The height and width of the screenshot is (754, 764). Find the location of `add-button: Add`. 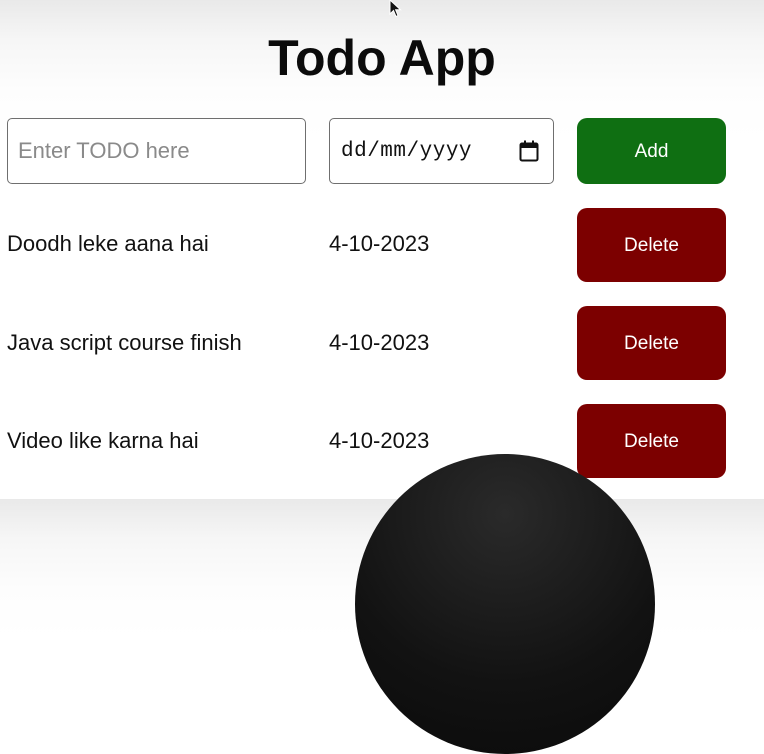

add-button: Add is located at coordinates (651, 151).